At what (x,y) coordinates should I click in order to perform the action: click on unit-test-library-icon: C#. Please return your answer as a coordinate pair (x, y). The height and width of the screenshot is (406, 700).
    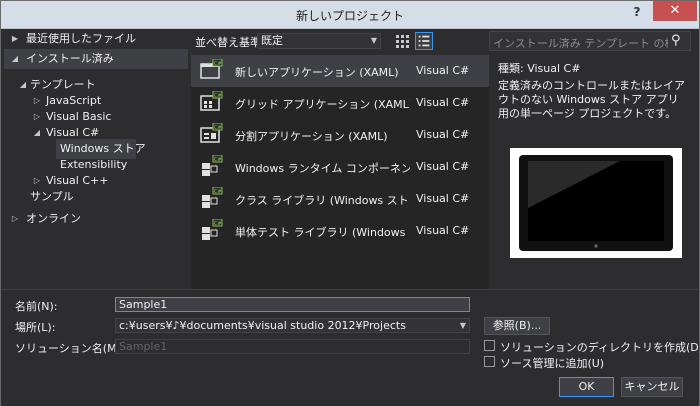
    Looking at the image, I should click on (212, 229).